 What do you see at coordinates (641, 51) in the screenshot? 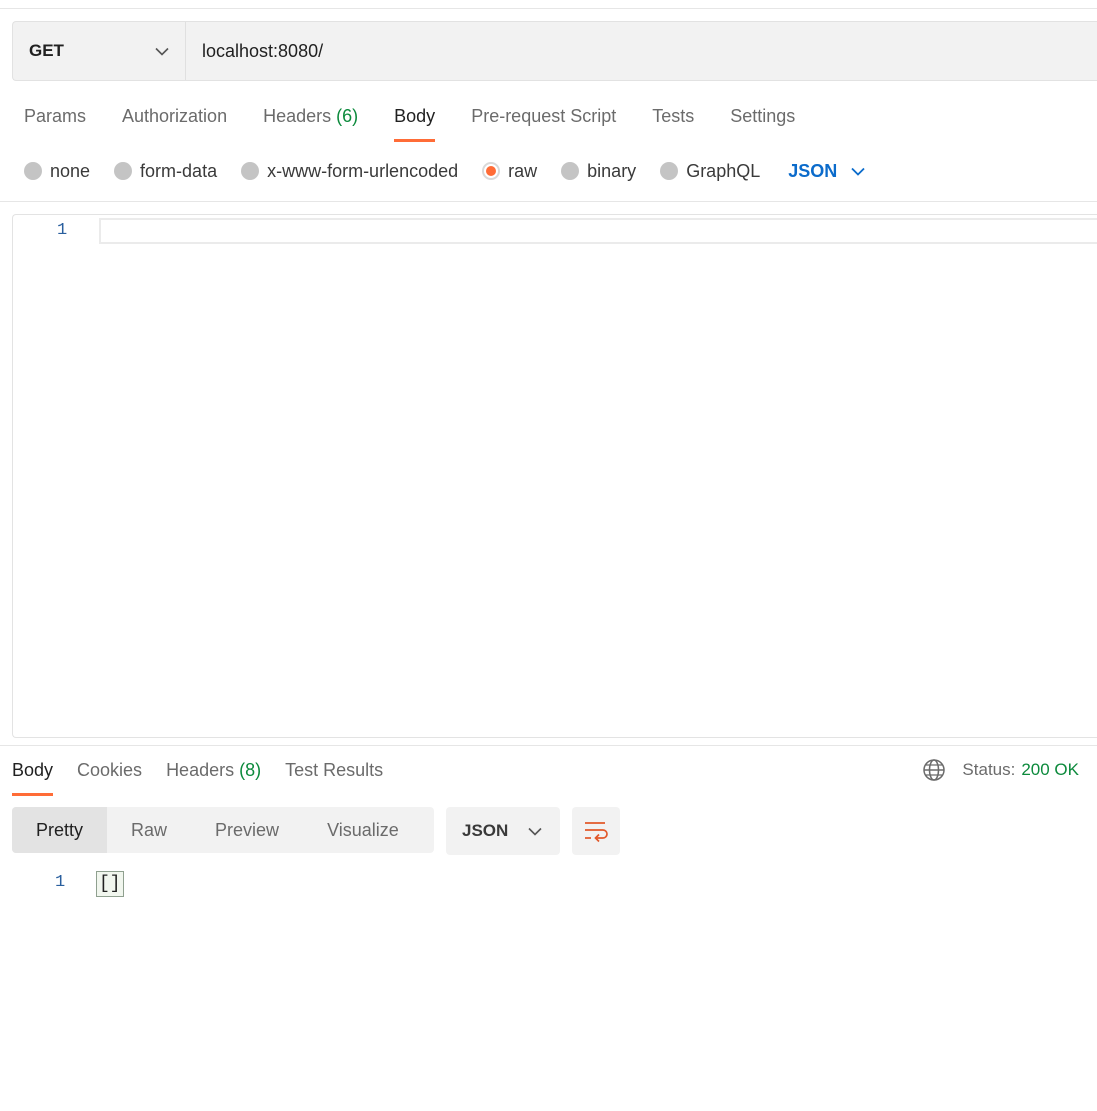
I see `url-input` at bounding box center [641, 51].